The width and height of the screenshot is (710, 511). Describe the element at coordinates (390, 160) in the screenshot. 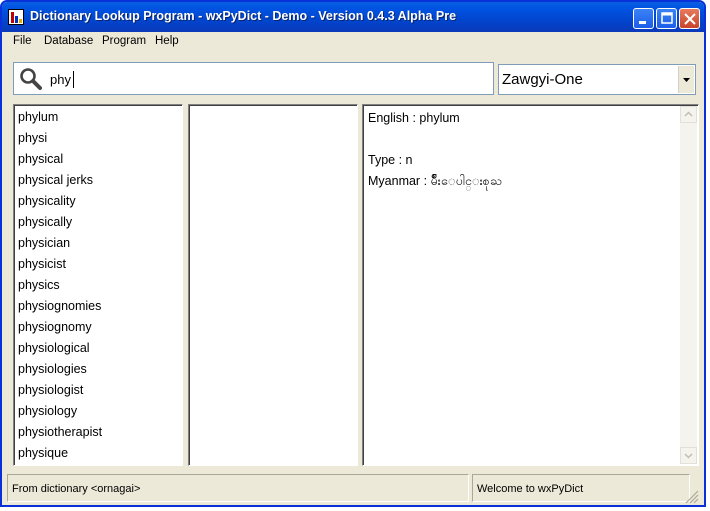

I see `definition-type: Type : n` at that location.